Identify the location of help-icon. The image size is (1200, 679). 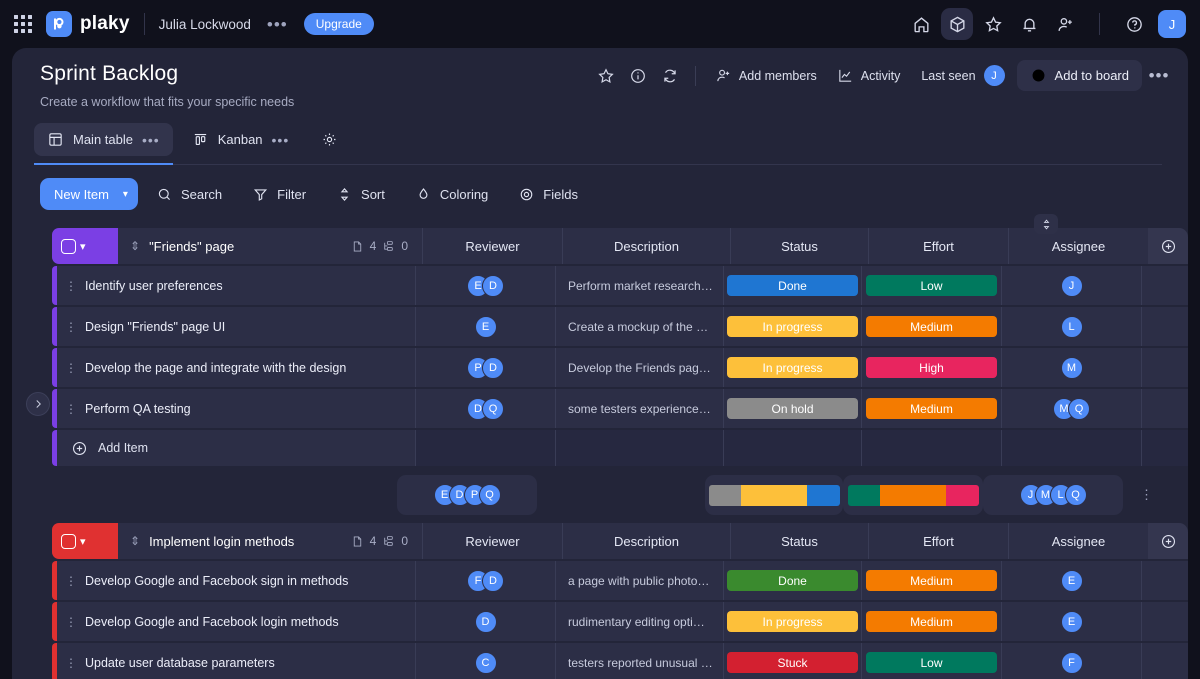
(1134, 24).